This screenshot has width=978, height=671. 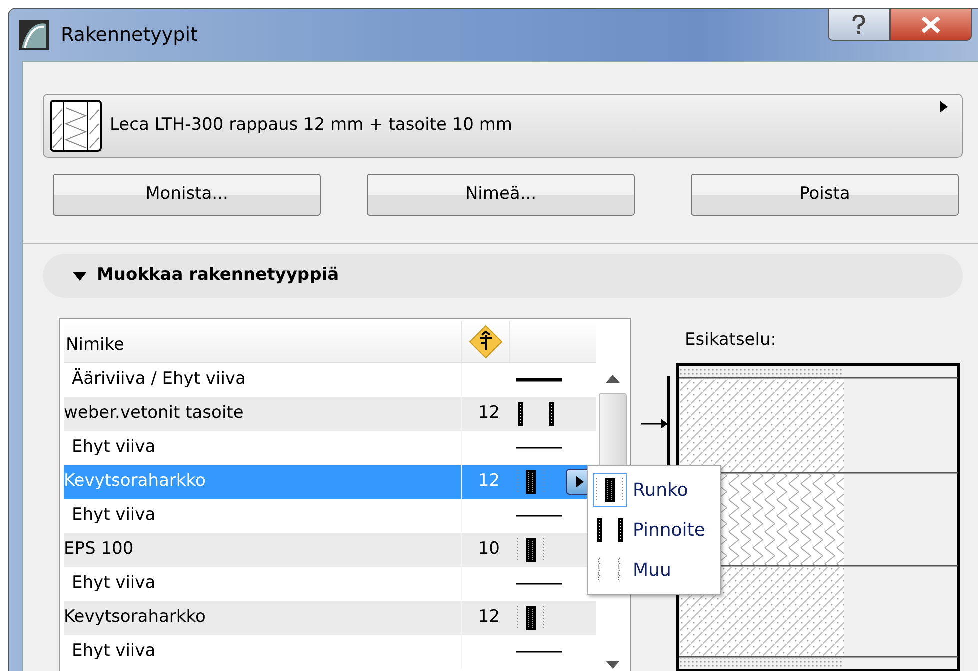 What do you see at coordinates (263, 550) in the screenshot?
I see `layer-name: EPS 100` at bounding box center [263, 550].